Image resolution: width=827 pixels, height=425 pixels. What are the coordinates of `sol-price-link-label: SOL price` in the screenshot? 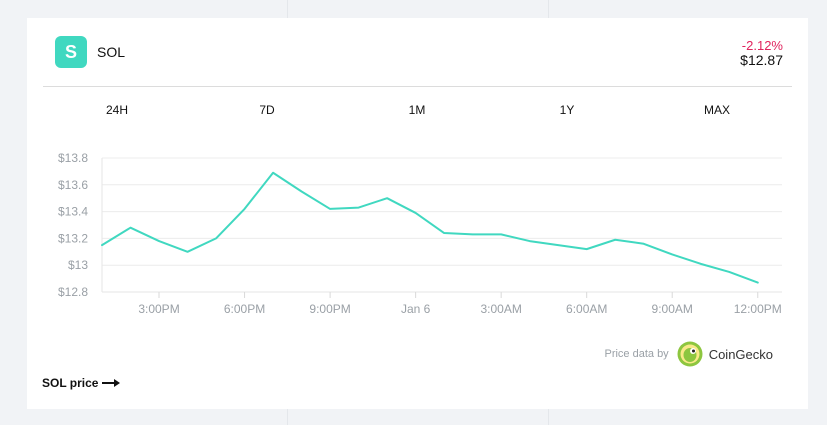 It's located at (70, 383).